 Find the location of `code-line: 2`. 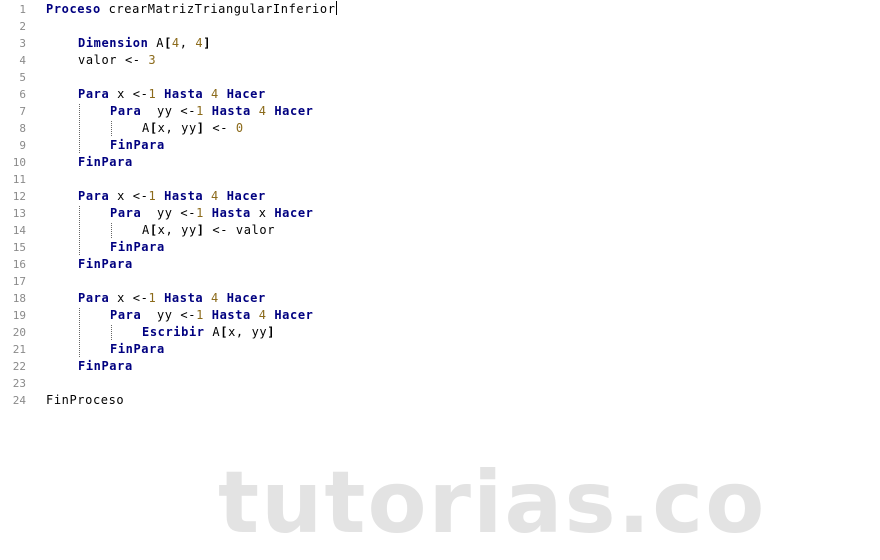

code-line: 2 is located at coordinates (440, 26).